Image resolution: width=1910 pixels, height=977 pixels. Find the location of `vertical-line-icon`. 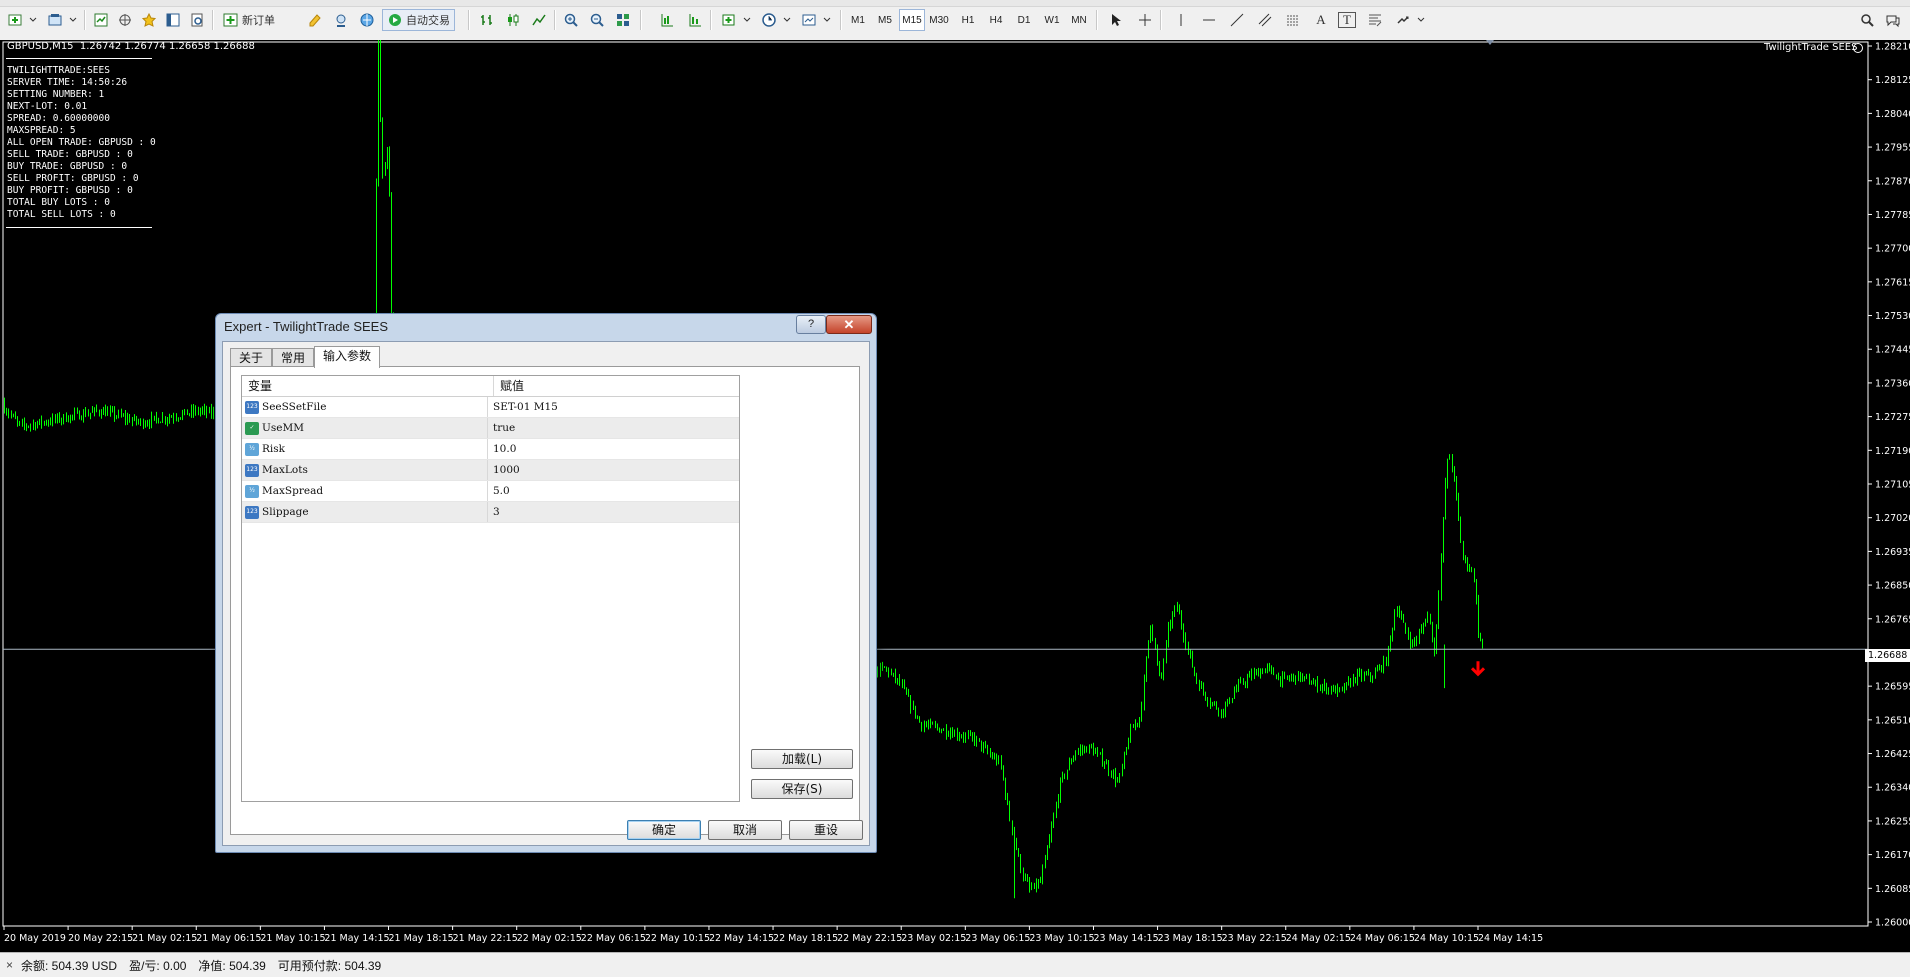

vertical-line-icon is located at coordinates (1181, 20).